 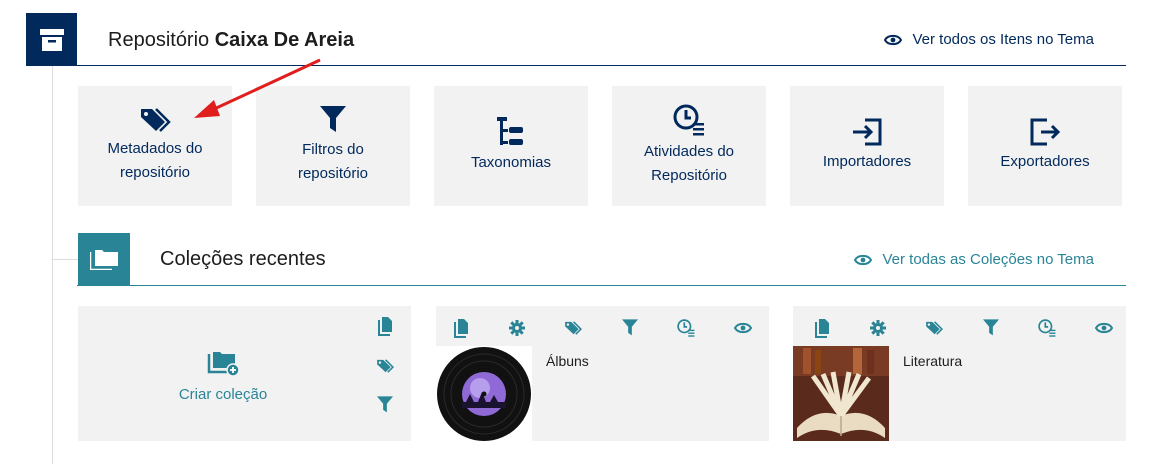 What do you see at coordinates (867, 132) in the screenshot?
I see `import-icon` at bounding box center [867, 132].